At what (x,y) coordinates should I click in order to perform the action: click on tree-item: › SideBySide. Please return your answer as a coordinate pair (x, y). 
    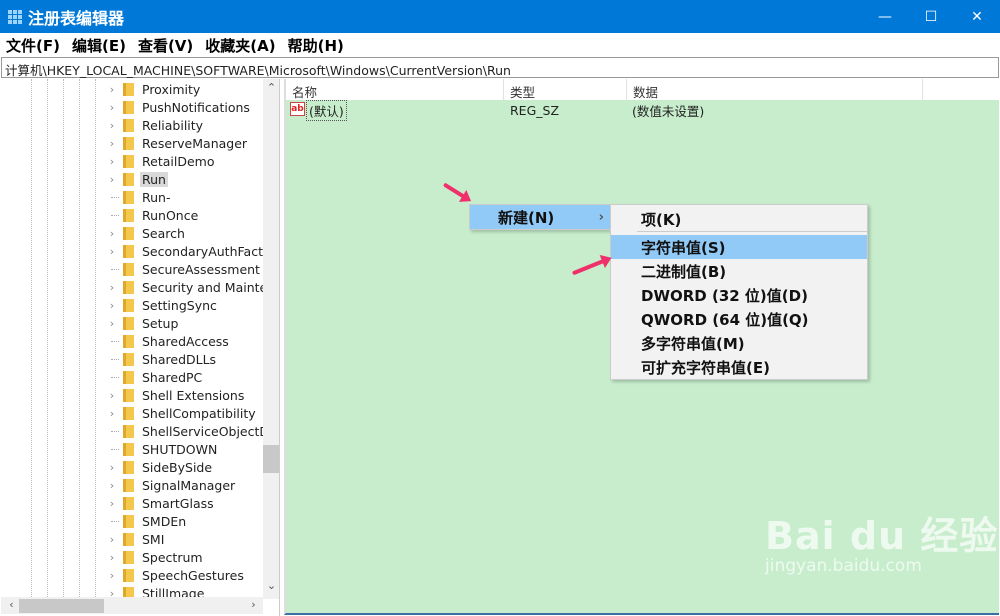
    Looking at the image, I should click on (132, 467).